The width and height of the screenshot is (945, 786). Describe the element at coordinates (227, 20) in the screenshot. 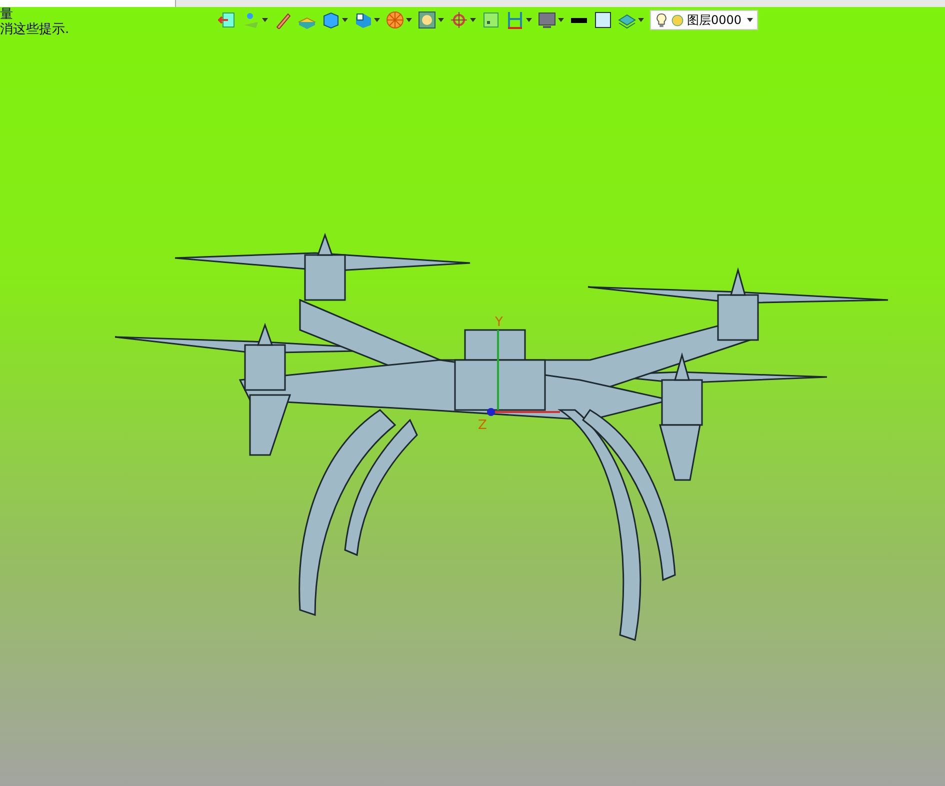

I see `exit-tool-icon` at that location.